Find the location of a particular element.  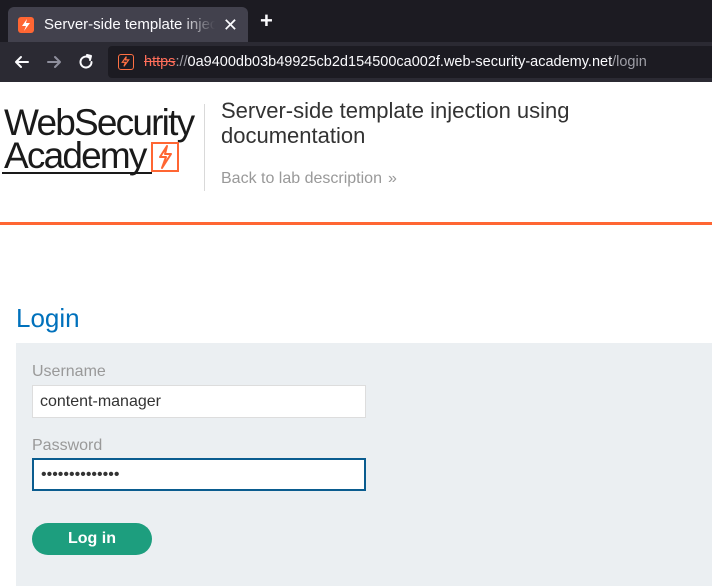

arrow-right-icon is located at coordinates (54, 62).